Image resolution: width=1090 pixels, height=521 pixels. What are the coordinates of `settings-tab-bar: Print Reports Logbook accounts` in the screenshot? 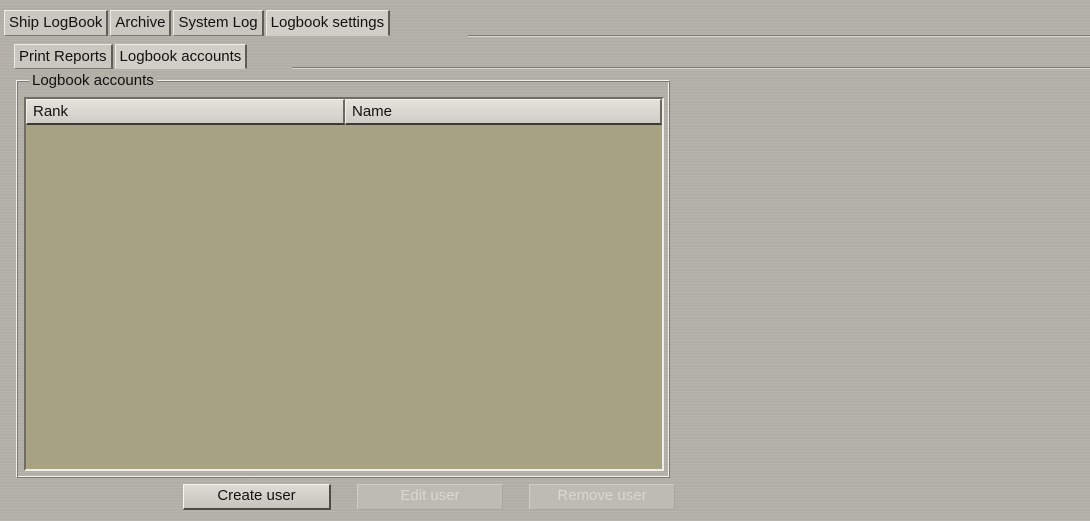 It's located at (131, 56).